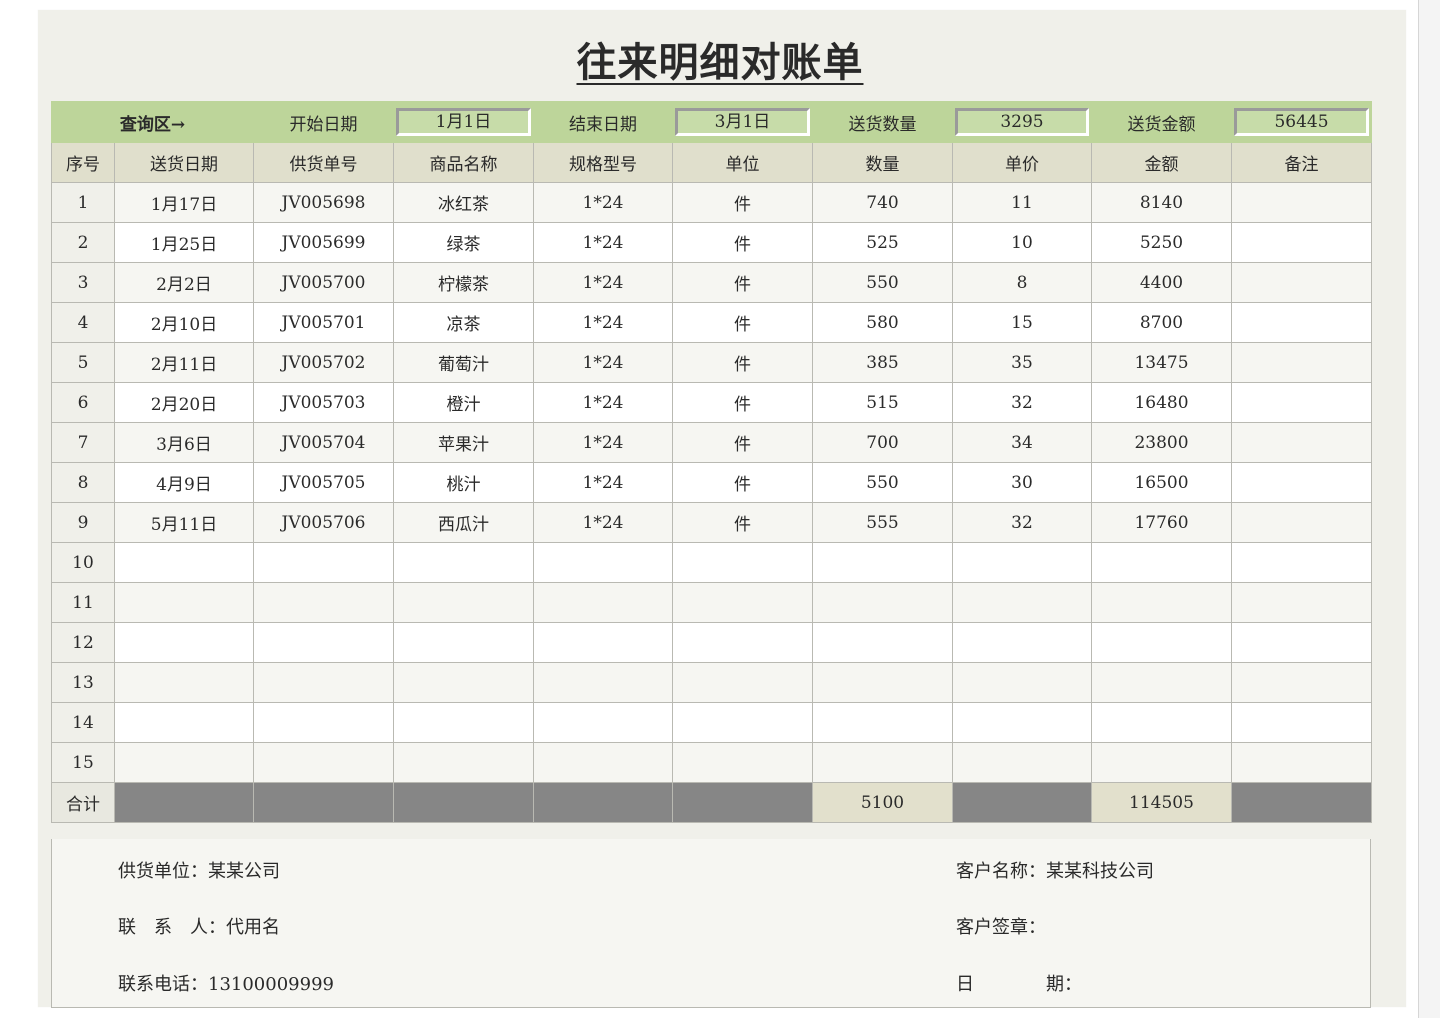 This screenshot has height=1018, width=1440. I want to click on delivery-qty-cell: 3295, so click(1022, 122).